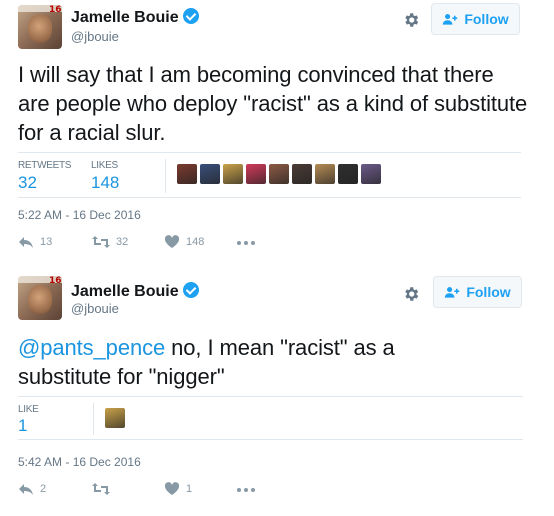 The image size is (554, 516). What do you see at coordinates (79, 215) in the screenshot?
I see `timestamp: 5:22 AM - 16 Dec 2016` at bounding box center [79, 215].